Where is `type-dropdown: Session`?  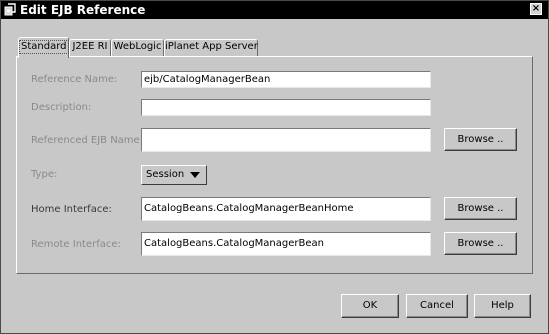 type-dropdown: Session is located at coordinates (174, 175).